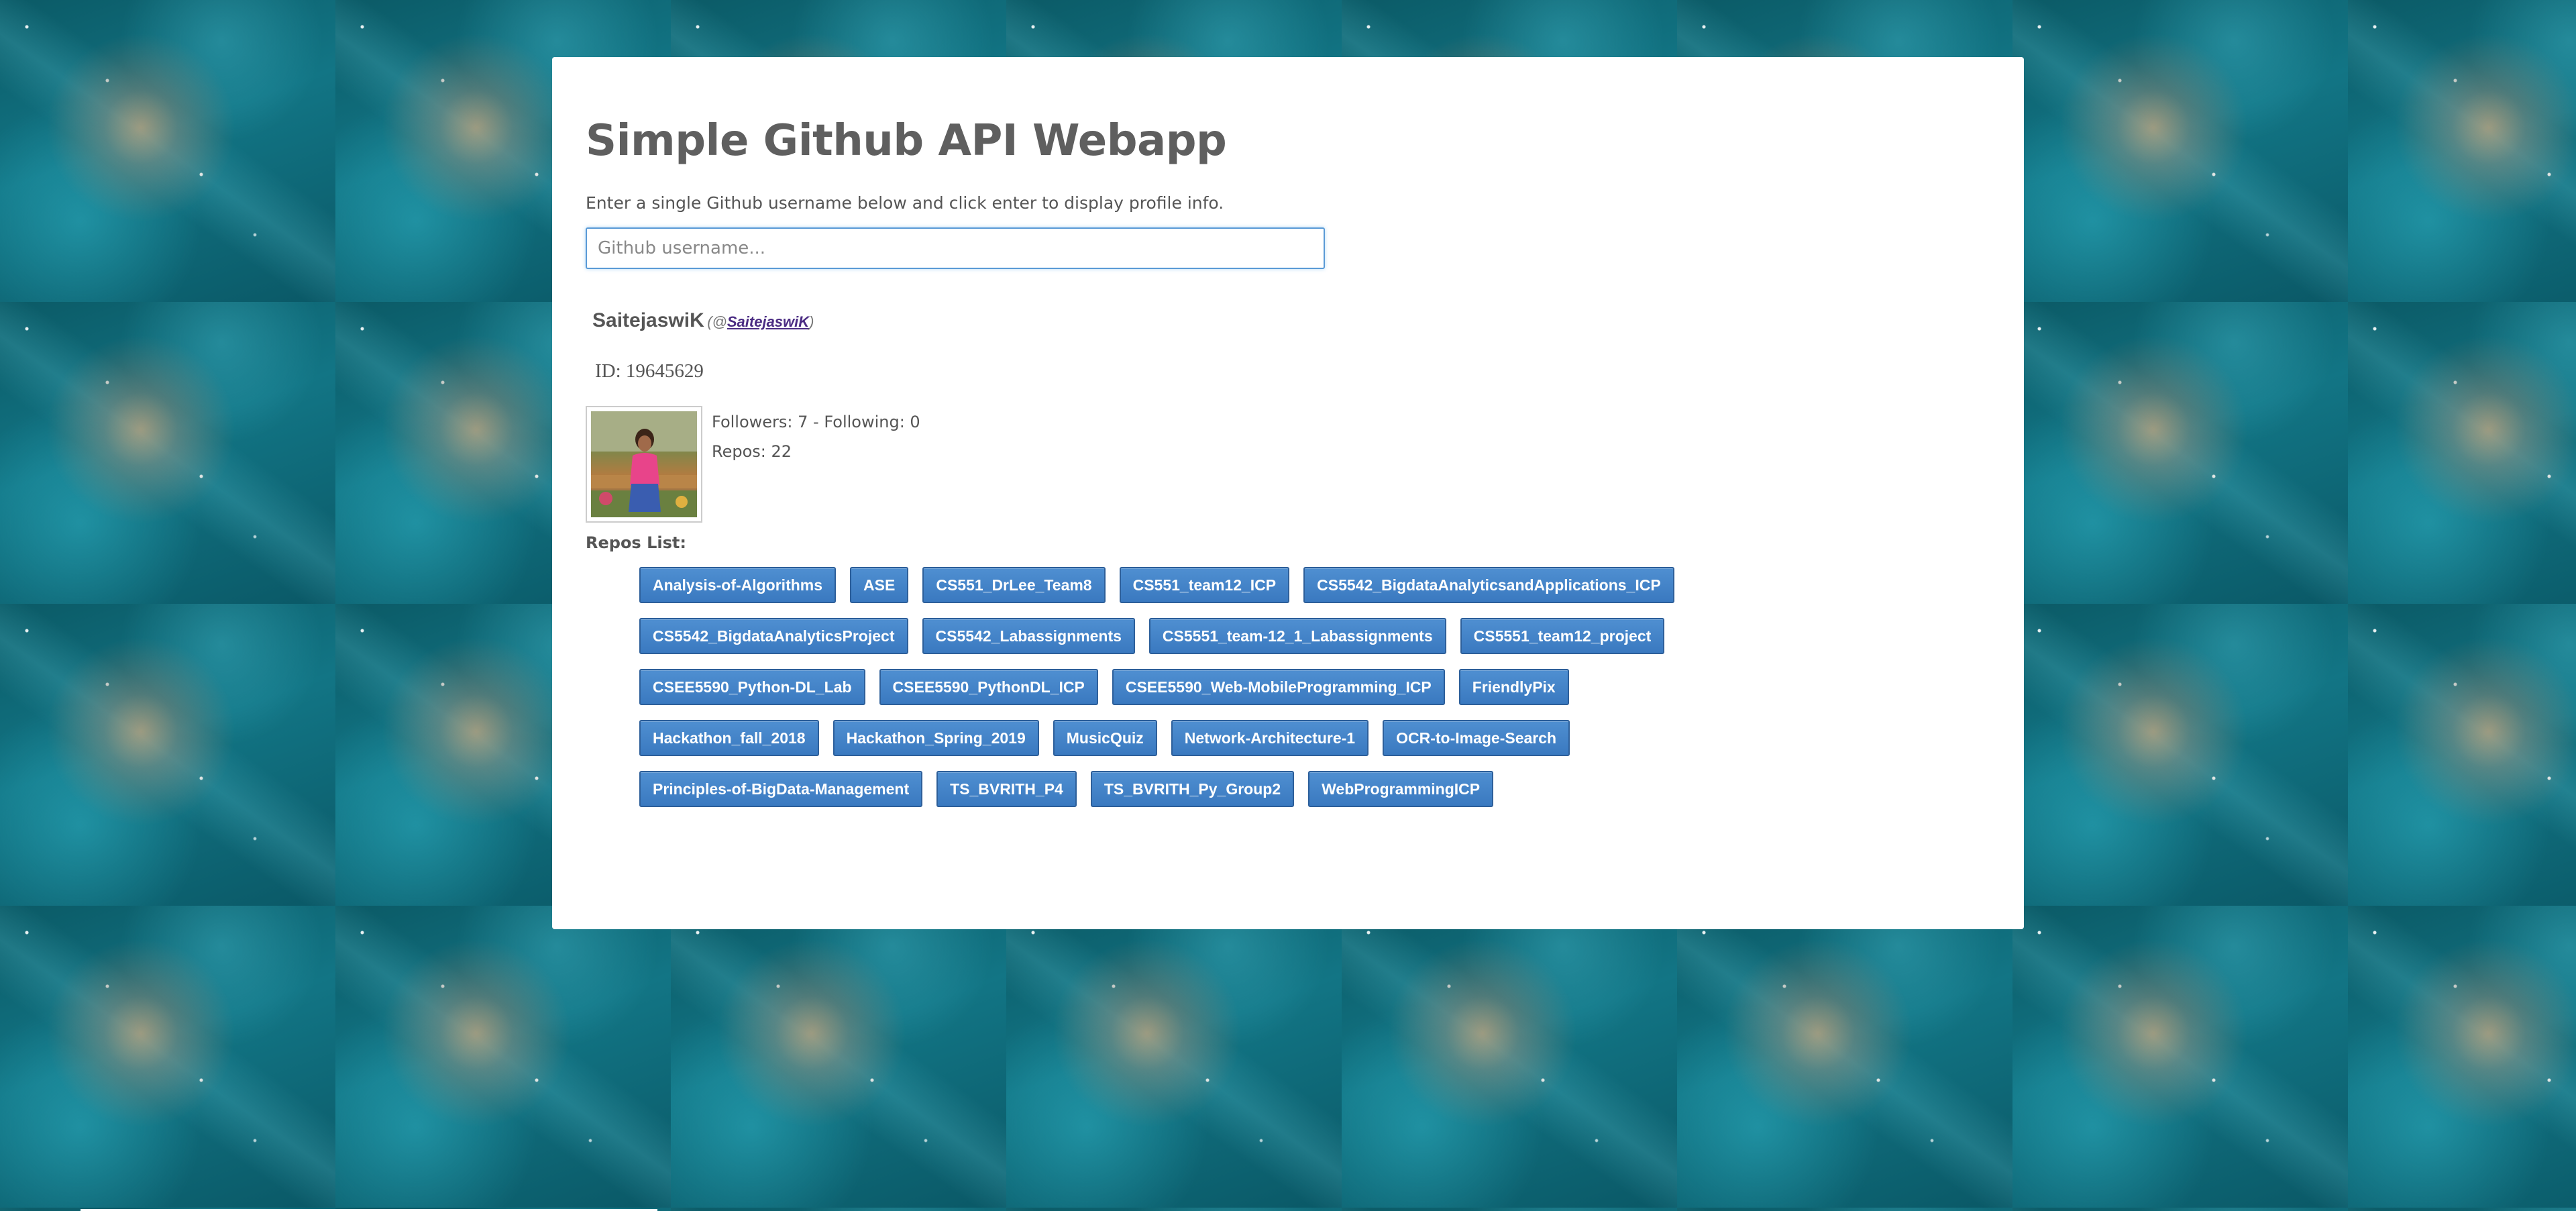 This screenshot has height=1211, width=2576. What do you see at coordinates (906, 141) in the screenshot?
I see `page-title: Simple Github API Webapp` at bounding box center [906, 141].